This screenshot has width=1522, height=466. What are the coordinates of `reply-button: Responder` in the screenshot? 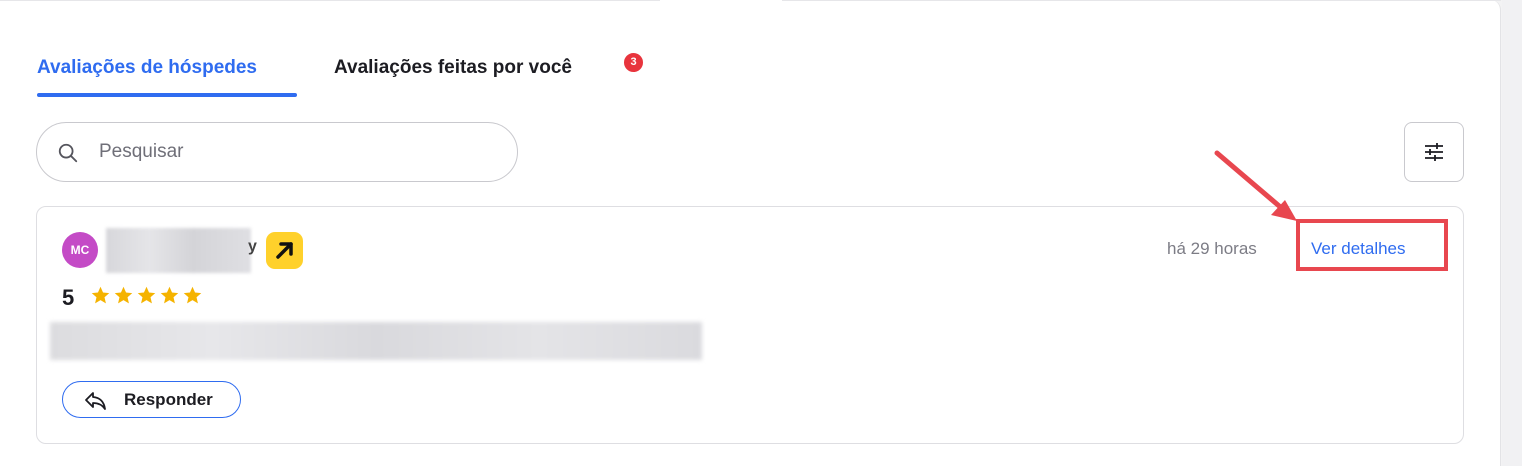 It's located at (151, 399).